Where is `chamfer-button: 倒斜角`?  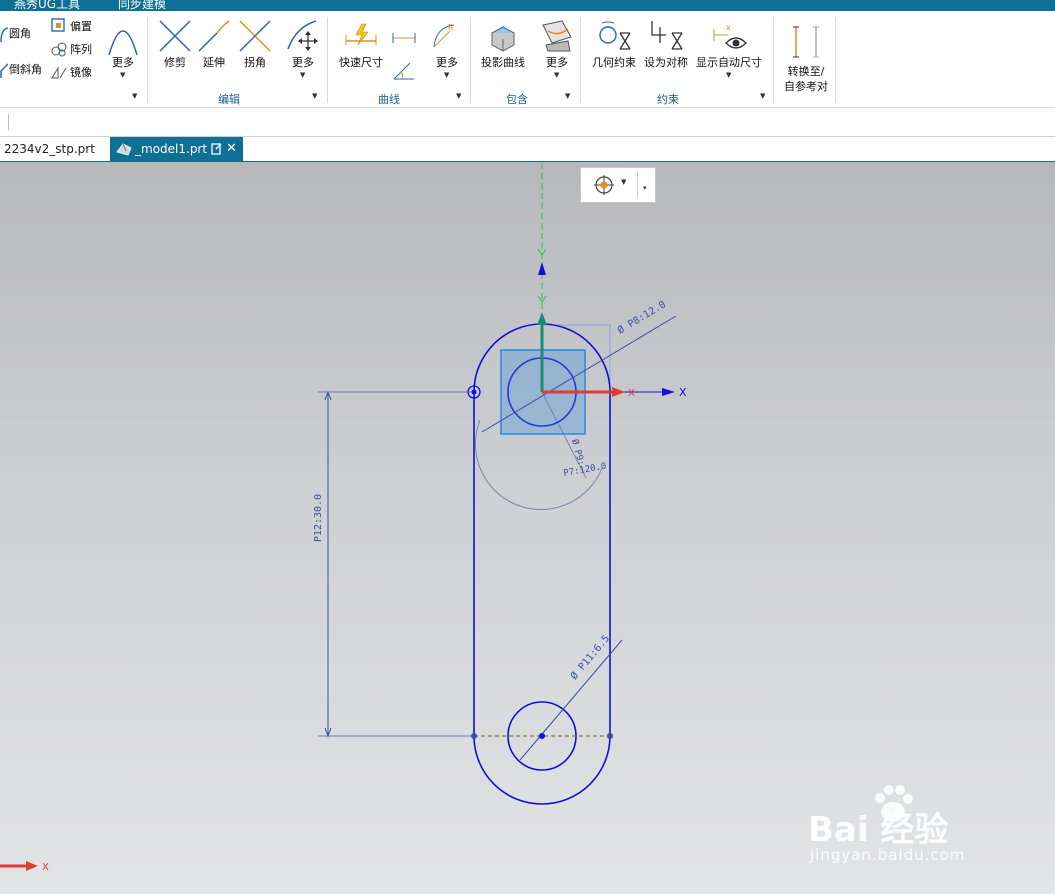
chamfer-button: 倒斜角 is located at coordinates (25, 70).